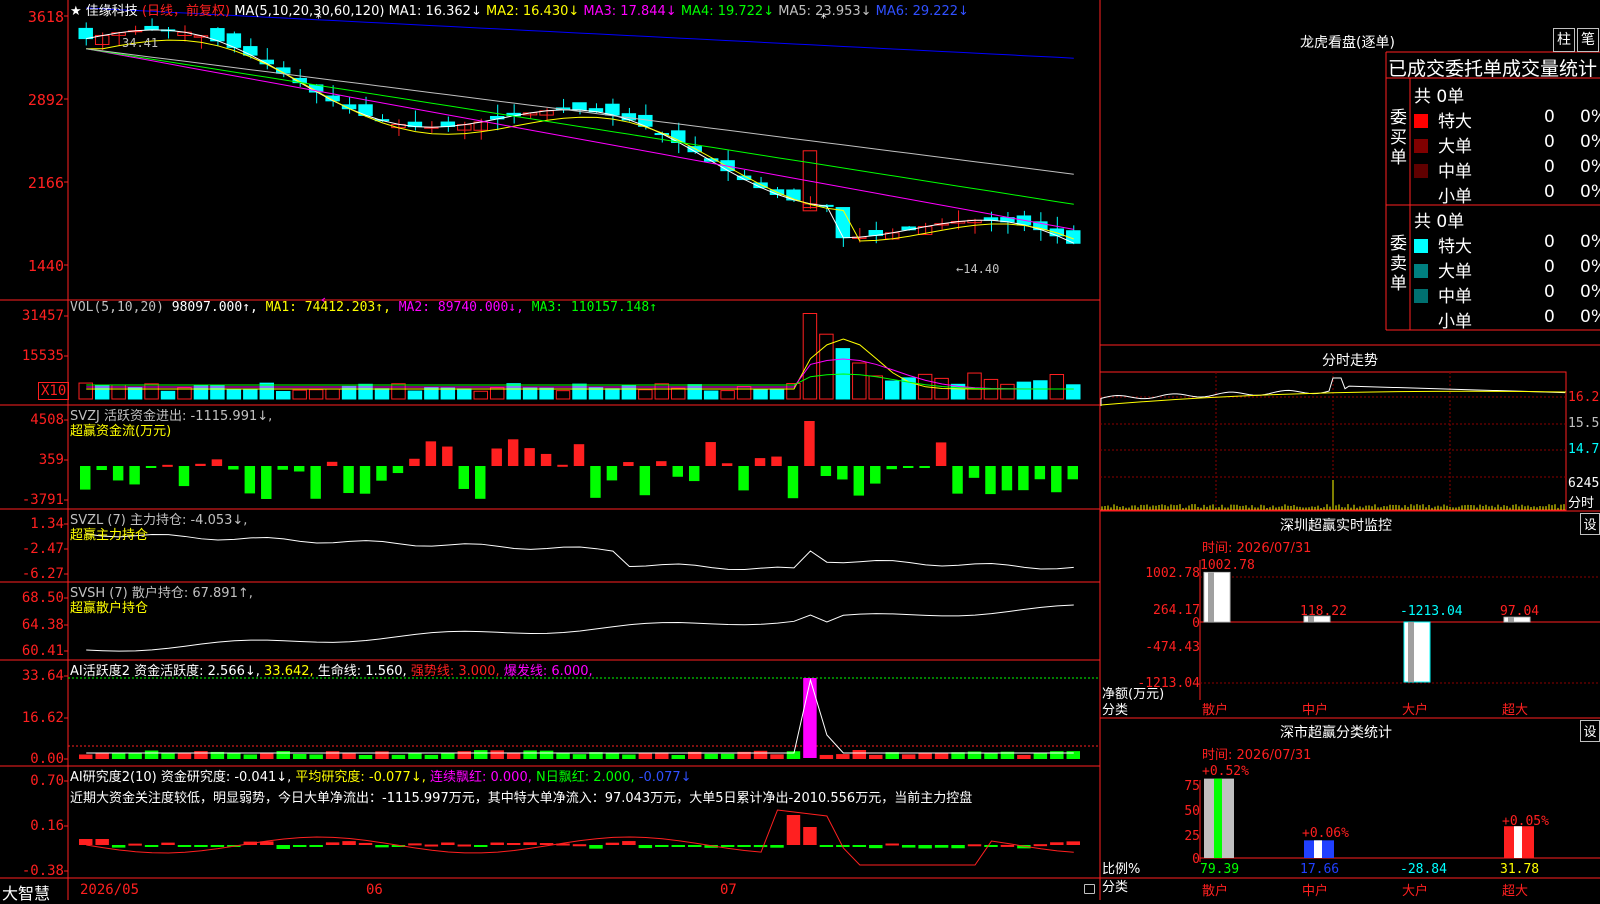 This screenshot has height=904, width=1600. What do you see at coordinates (289, 671) in the screenshot?
I see `ai-value2: 33.642,` at bounding box center [289, 671].